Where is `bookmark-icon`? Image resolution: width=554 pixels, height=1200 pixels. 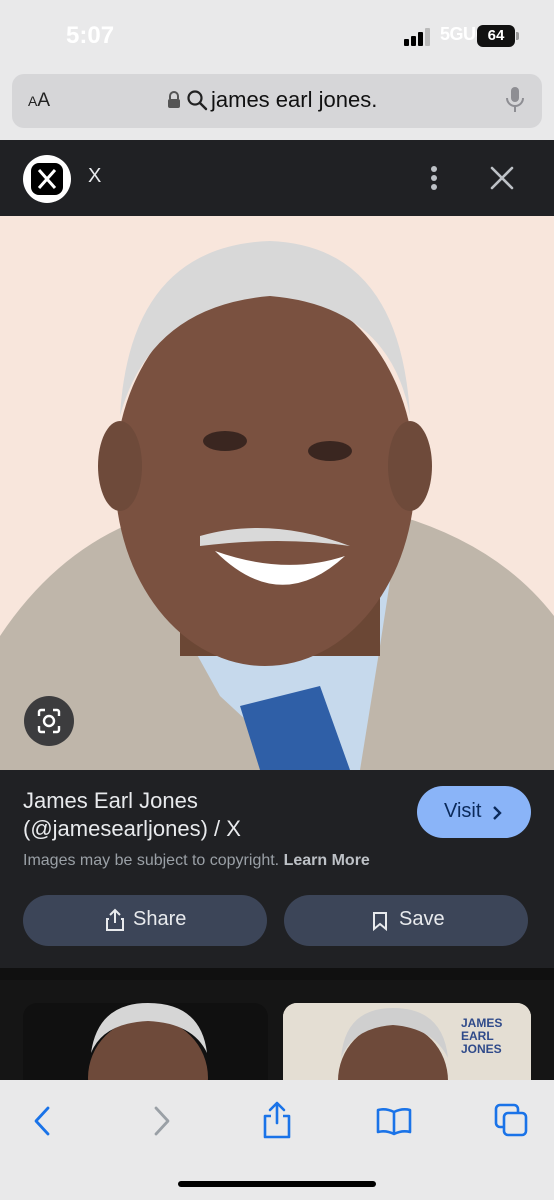
bookmark-icon is located at coordinates (380, 921).